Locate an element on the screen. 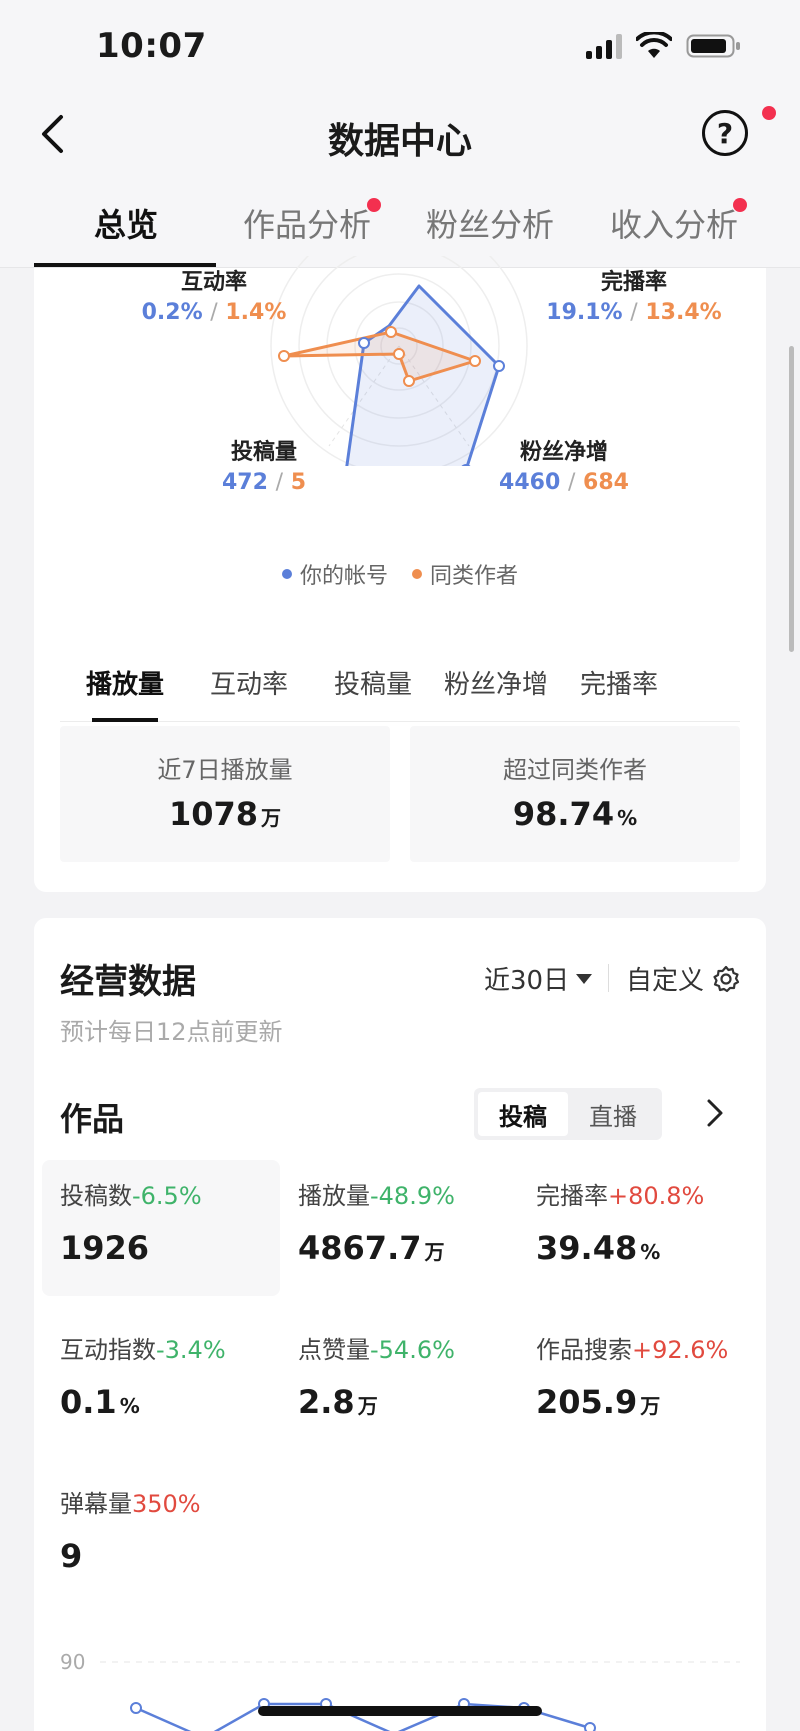 Image resolution: width=800 pixels, height=1731 pixels. notification-dot is located at coordinates (769, 113).